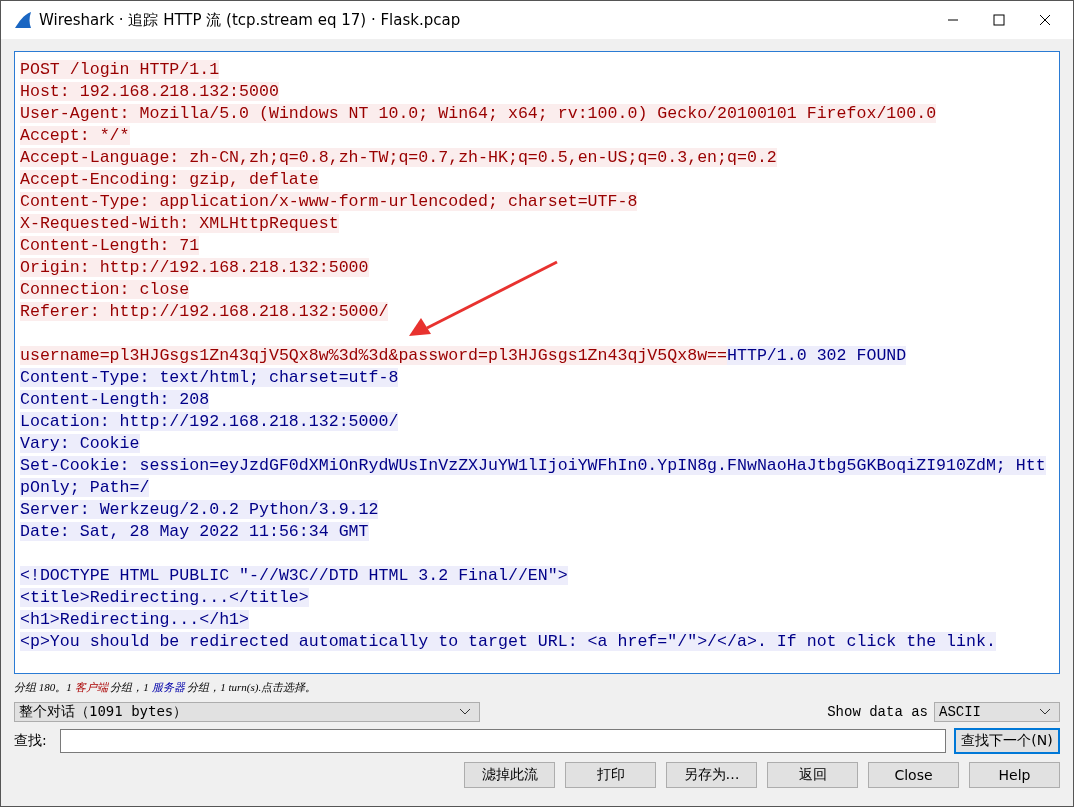 This screenshot has width=1074, height=807. What do you see at coordinates (209, 377) in the screenshot?
I see `server-stream-text: Content-Type: text/html; charset=utf-8` at bounding box center [209, 377].